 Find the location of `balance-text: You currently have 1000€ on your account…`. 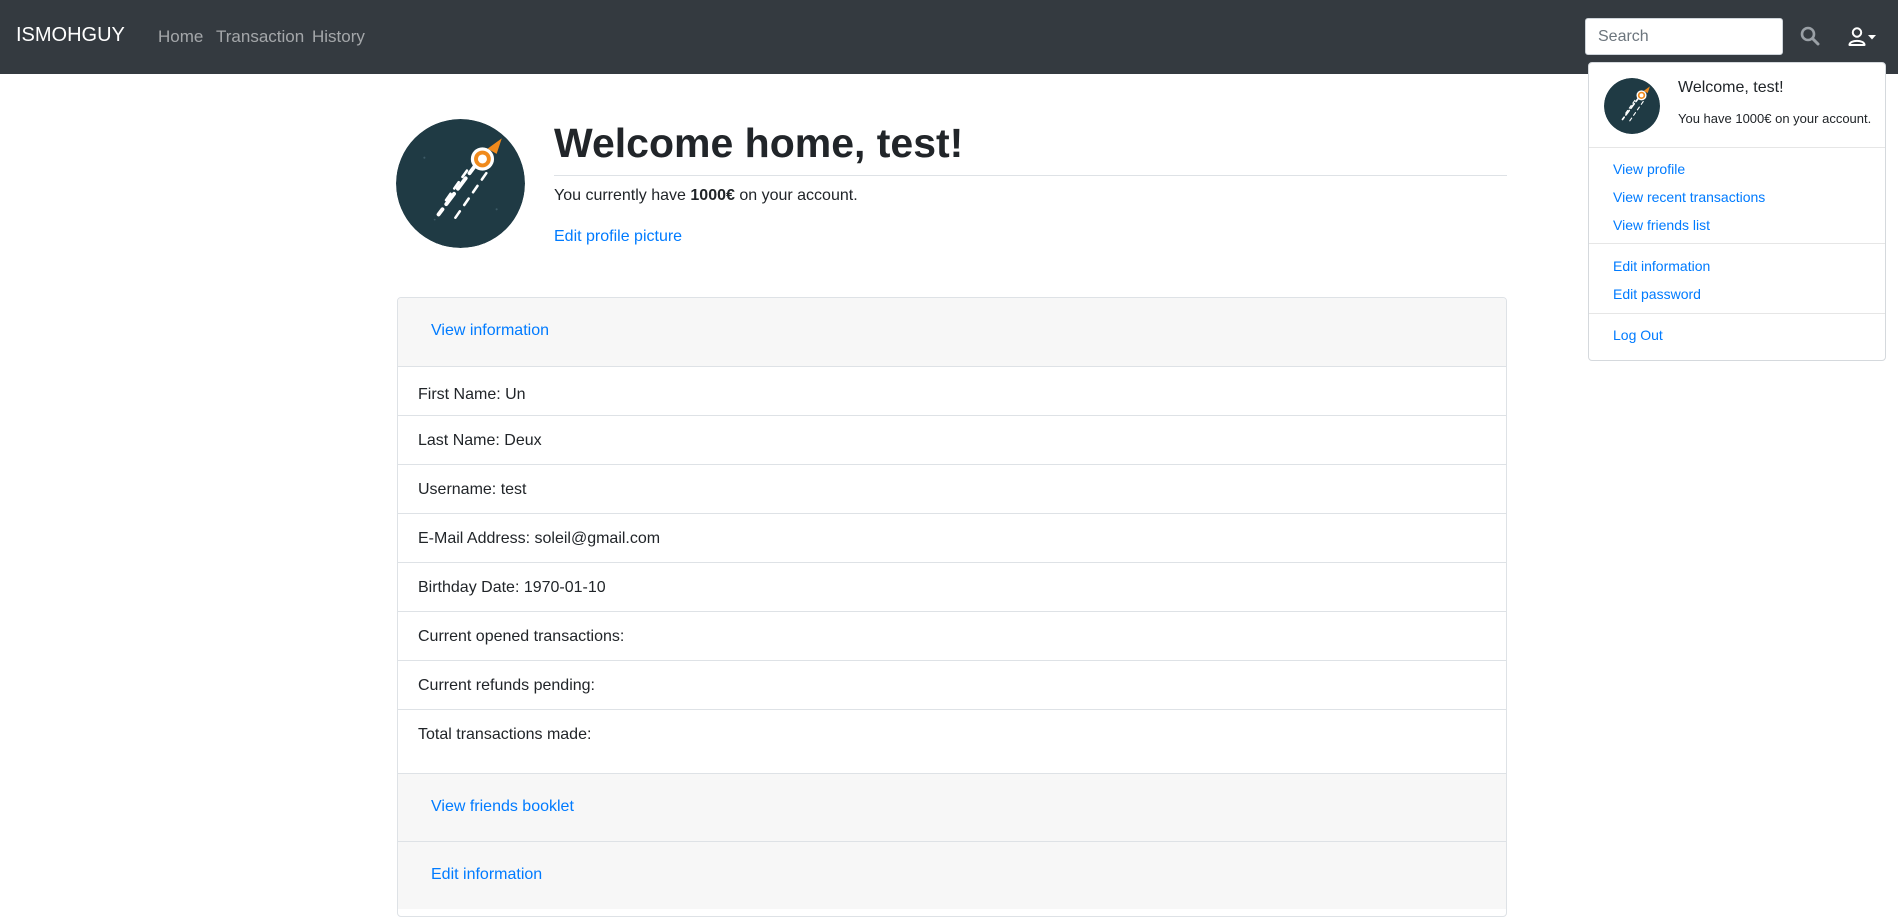

balance-text: You currently have 1000€ on your account… is located at coordinates (706, 196).